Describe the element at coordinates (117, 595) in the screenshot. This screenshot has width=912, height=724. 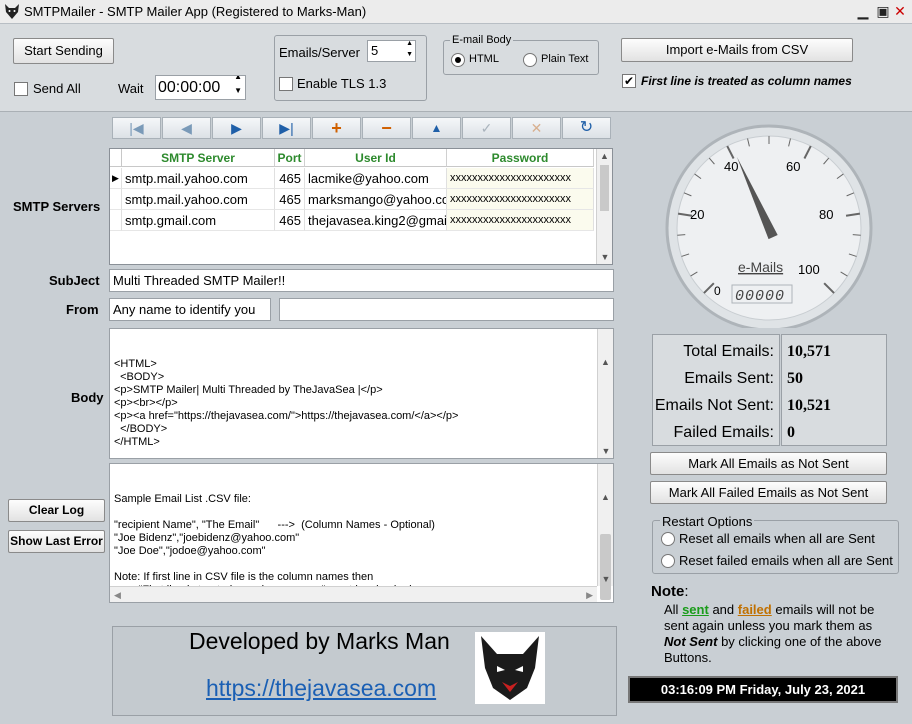
I see `scroll-left-icon: ◀` at that location.